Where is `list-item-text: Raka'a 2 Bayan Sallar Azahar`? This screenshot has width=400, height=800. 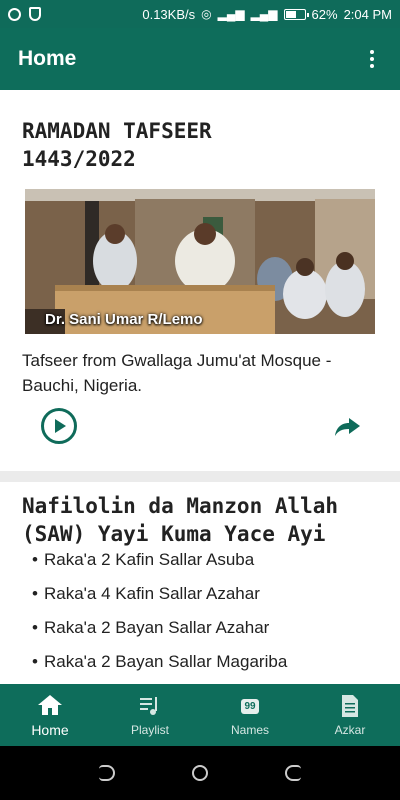
list-item-text: Raka'a 2 Bayan Sallar Azahar is located at coordinates (157, 627).